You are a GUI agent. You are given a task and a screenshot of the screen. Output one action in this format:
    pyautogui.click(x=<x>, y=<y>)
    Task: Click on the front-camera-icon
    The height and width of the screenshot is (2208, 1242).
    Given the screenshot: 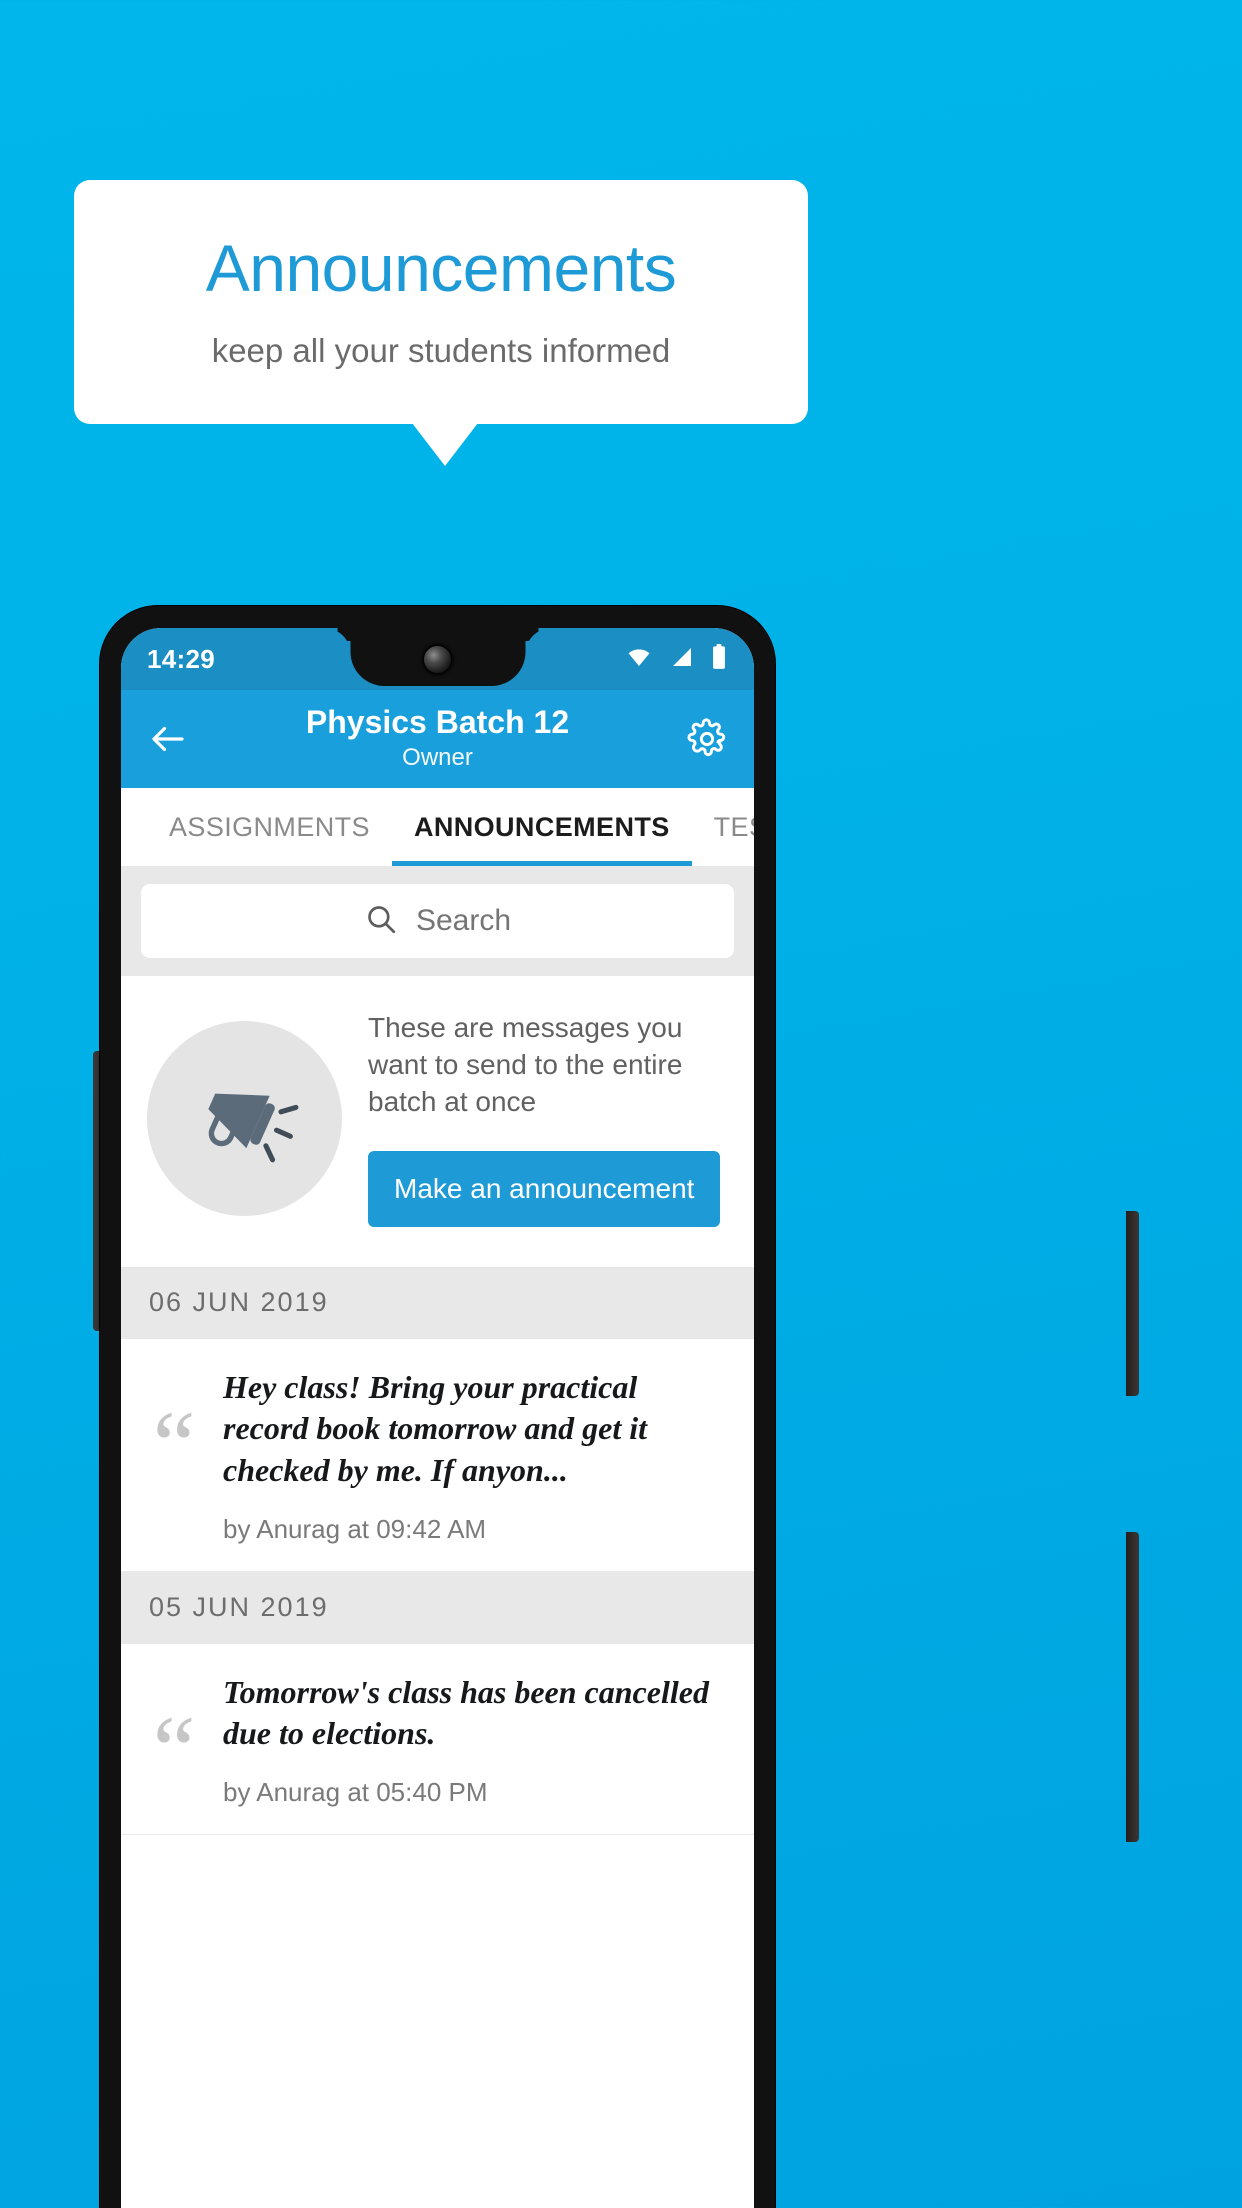 What is the action you would take?
    pyautogui.click(x=437, y=659)
    